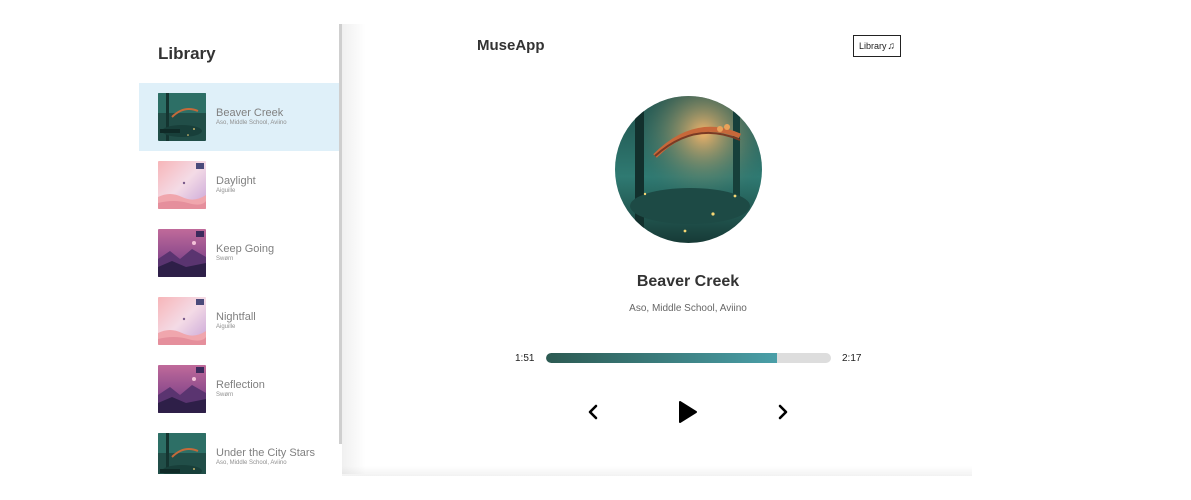 The image size is (1191, 500). I want to click on song-name: Keep Going, so click(245, 249).